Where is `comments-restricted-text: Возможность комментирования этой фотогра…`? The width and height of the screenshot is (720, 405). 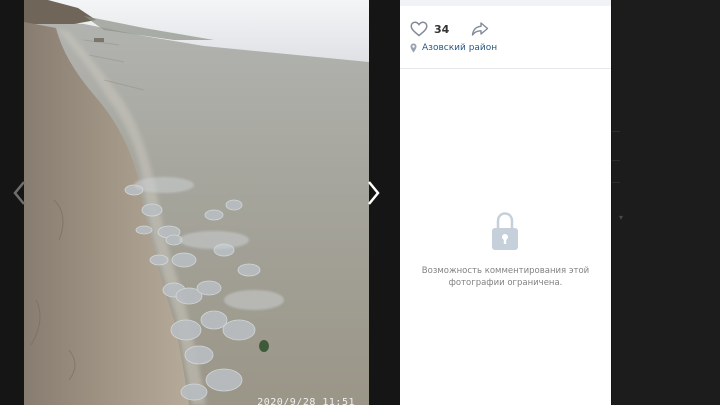 comments-restricted-text: Возможность комментирования этой фотогра… is located at coordinates (505, 277).